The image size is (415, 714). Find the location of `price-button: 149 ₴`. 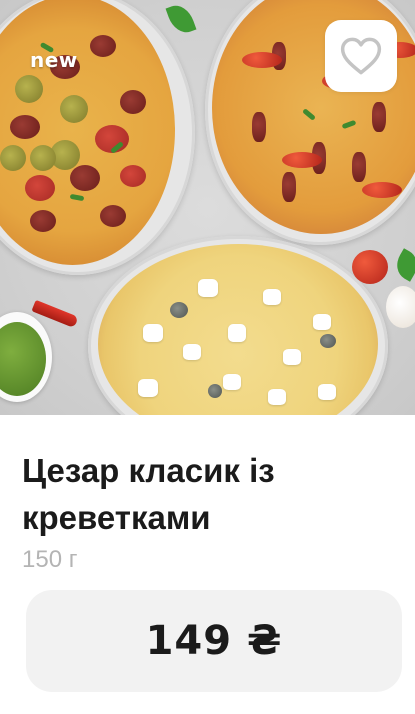

price-button: 149 ₴ is located at coordinates (214, 641).